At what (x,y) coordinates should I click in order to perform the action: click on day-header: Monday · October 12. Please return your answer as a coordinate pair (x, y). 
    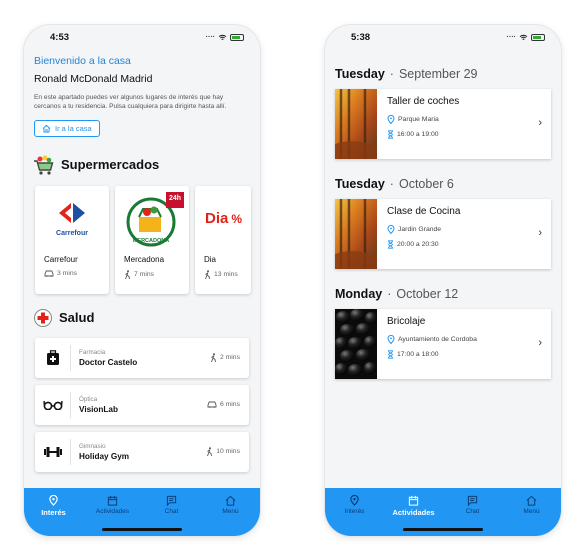
    Looking at the image, I should click on (443, 294).